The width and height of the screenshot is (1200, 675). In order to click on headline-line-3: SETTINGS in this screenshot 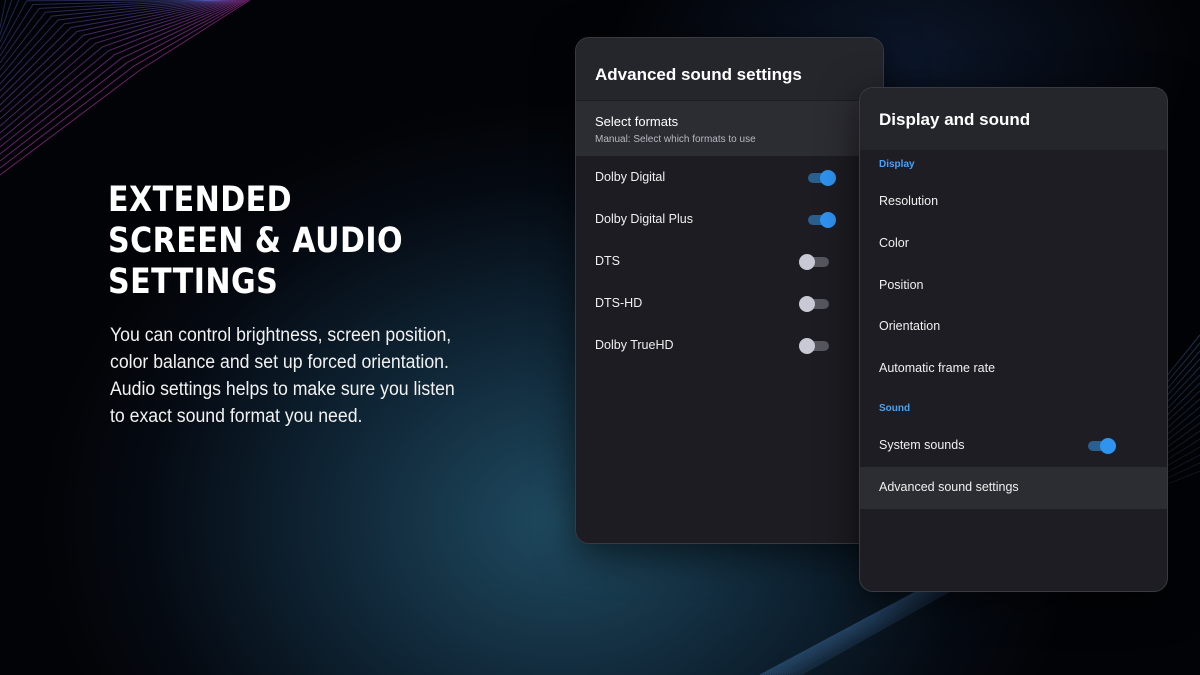, I will do `click(193, 282)`.